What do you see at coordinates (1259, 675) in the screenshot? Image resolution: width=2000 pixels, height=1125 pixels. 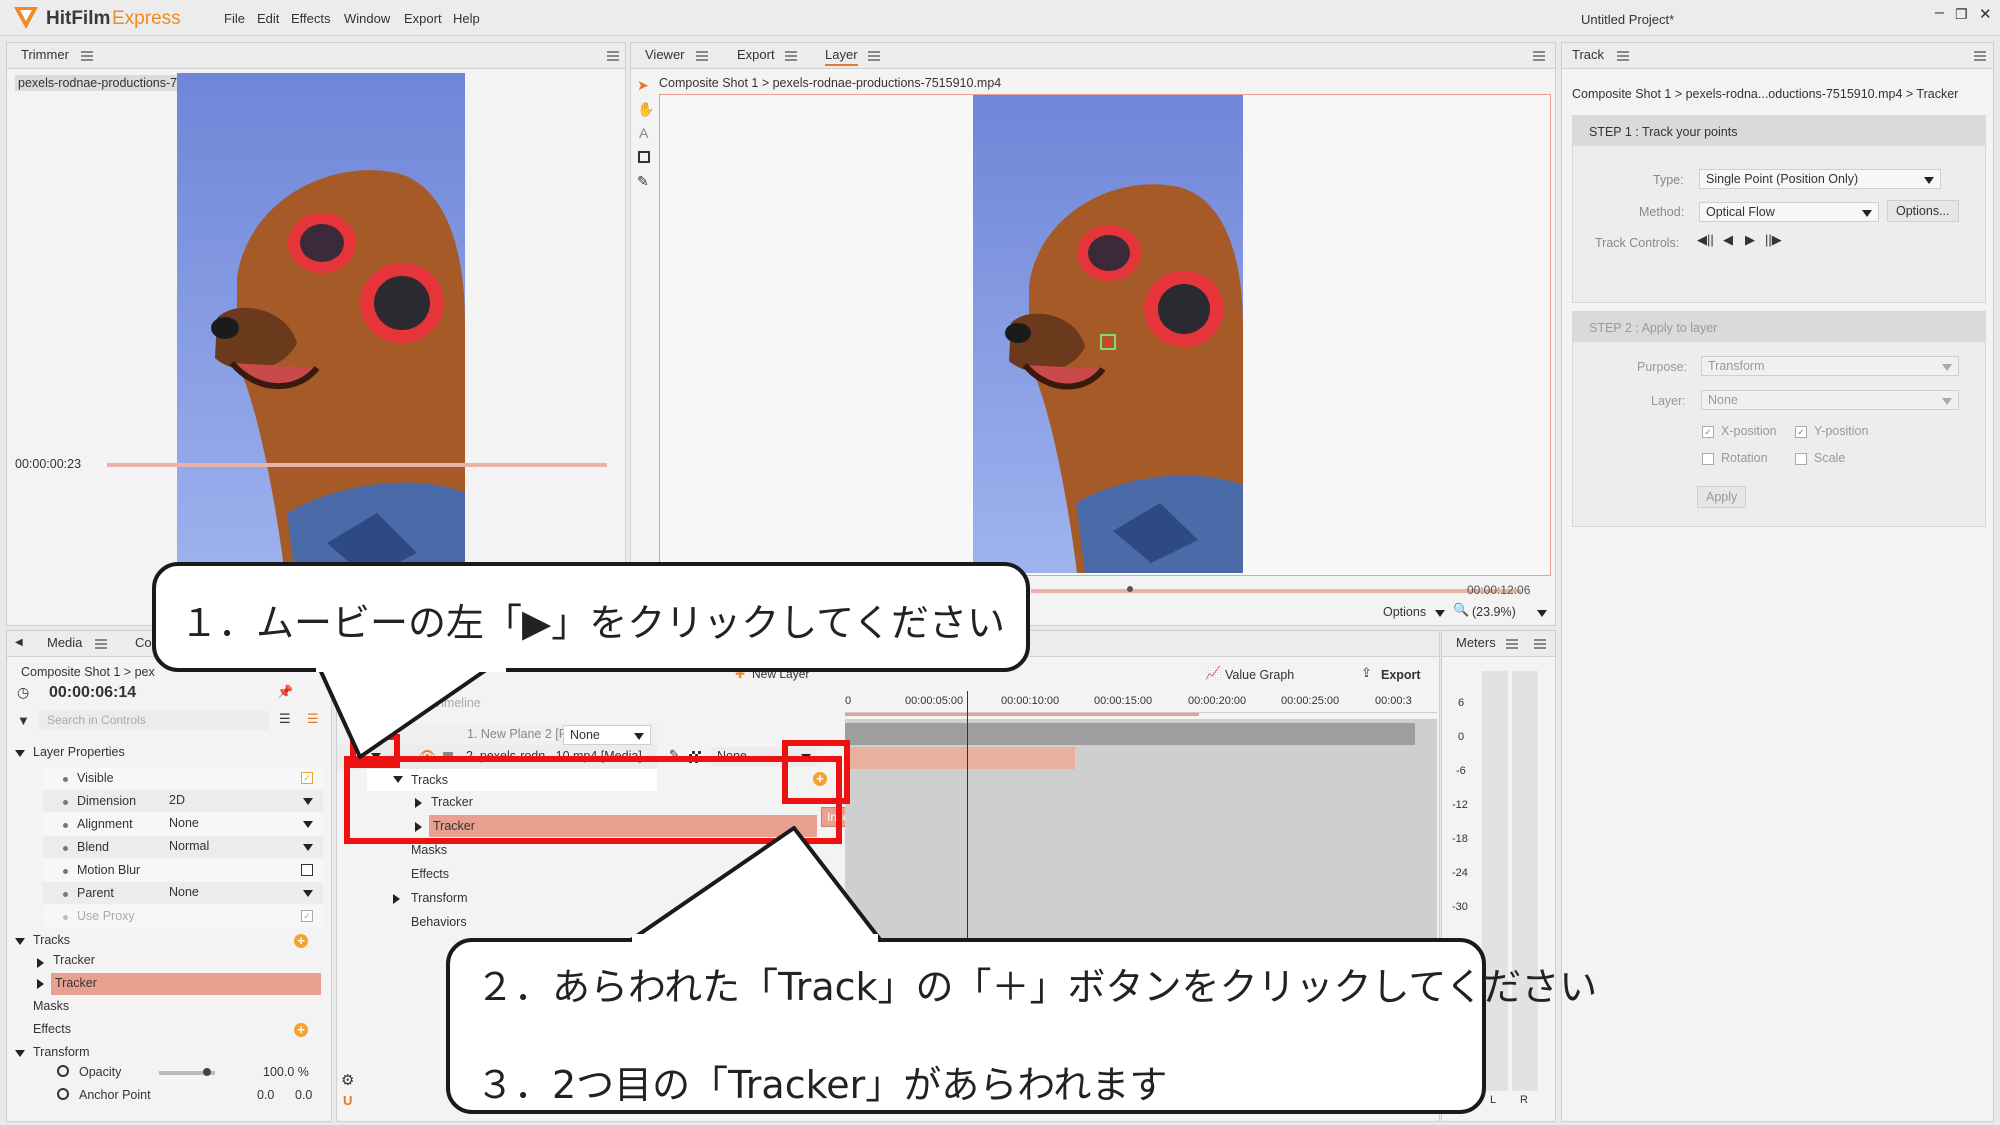 I see `value-graph-button: Value Graph` at bounding box center [1259, 675].